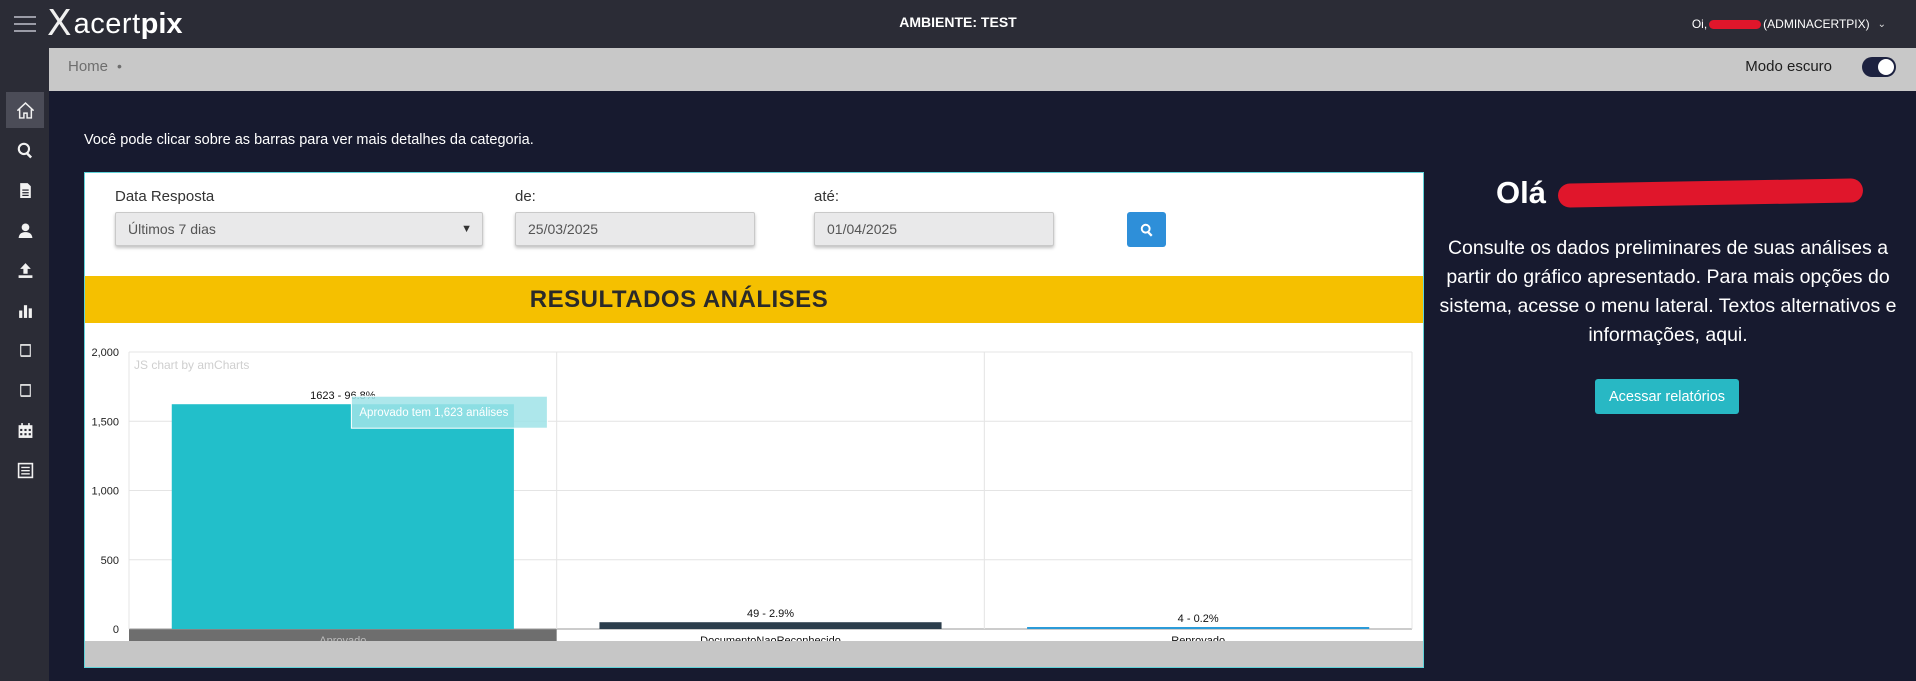  I want to click on upload-icon, so click(25, 270).